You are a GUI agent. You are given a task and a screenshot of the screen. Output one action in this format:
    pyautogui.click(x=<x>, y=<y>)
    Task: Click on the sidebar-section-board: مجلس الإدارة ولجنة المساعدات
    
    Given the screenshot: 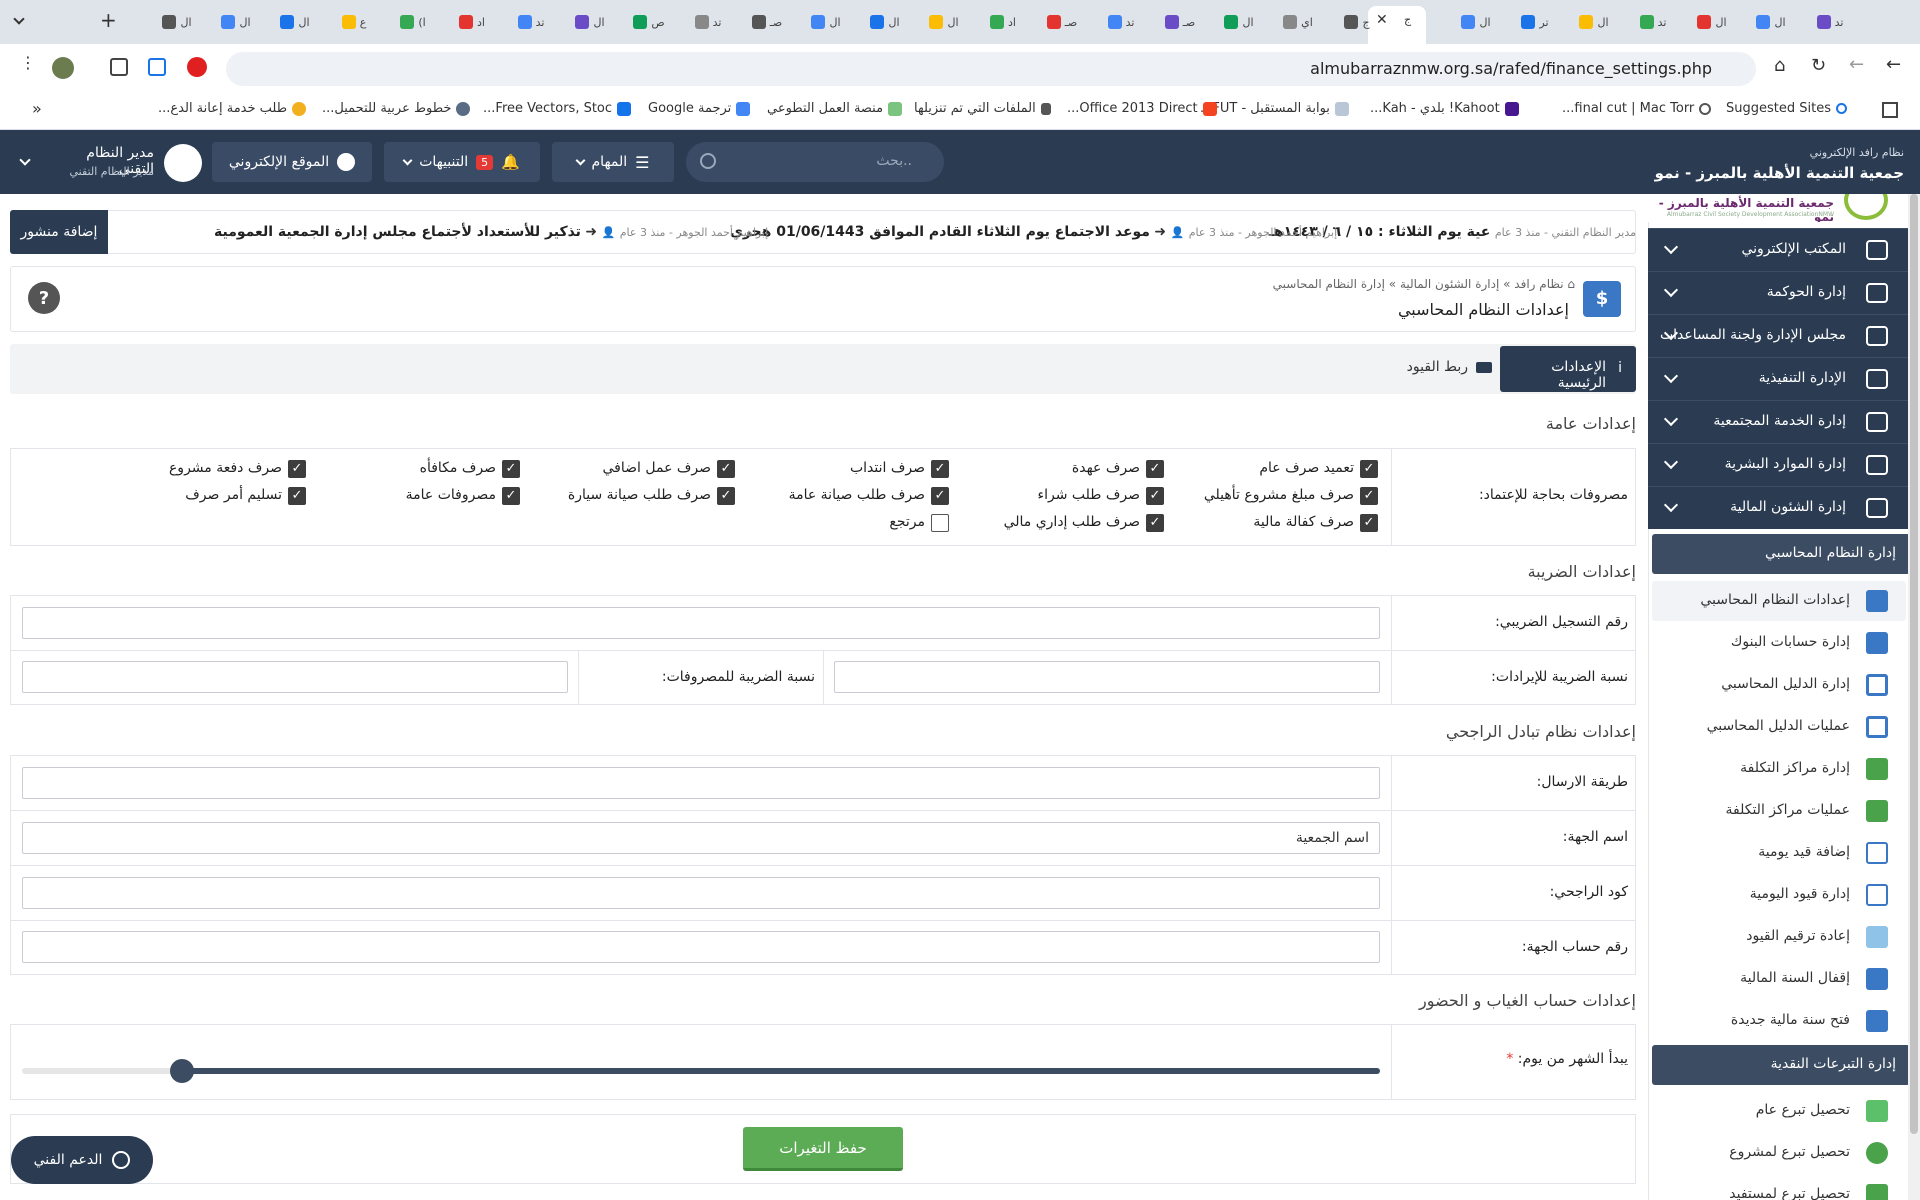 What is the action you would take?
    pyautogui.click(x=1778, y=335)
    